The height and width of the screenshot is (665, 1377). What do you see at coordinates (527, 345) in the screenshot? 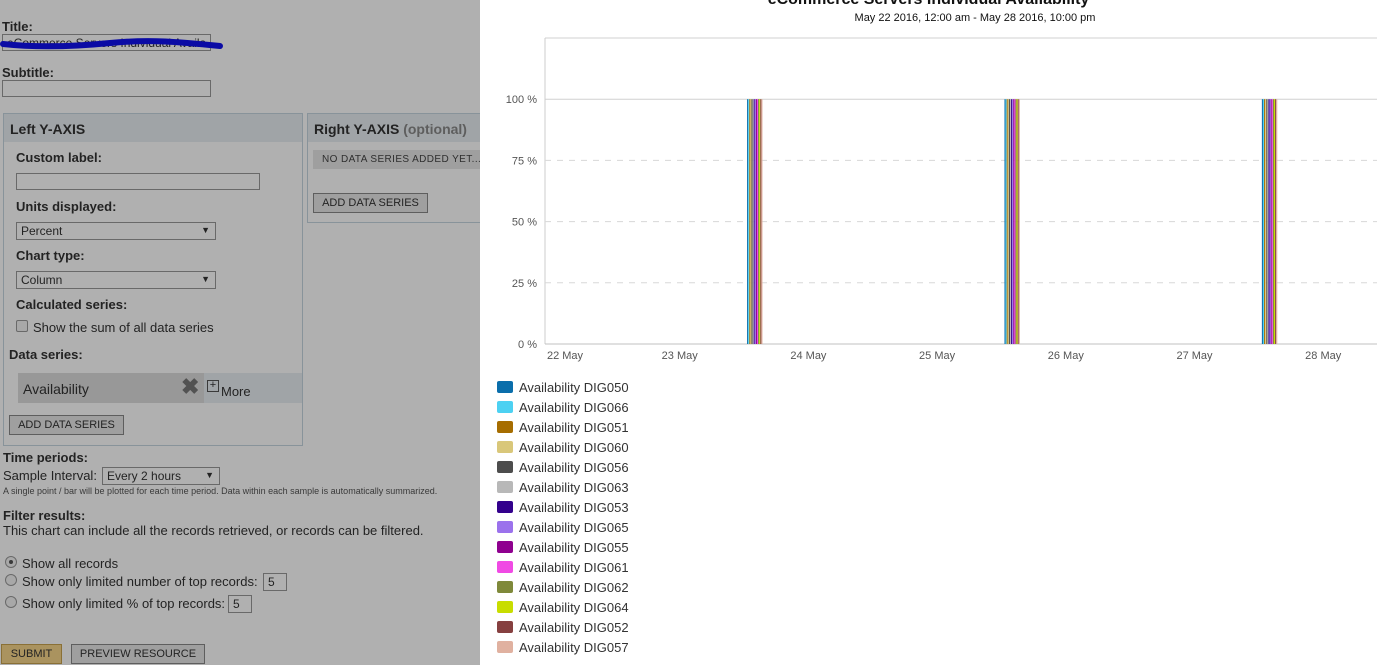
I see `y-tick-label: 0 %` at bounding box center [527, 345].